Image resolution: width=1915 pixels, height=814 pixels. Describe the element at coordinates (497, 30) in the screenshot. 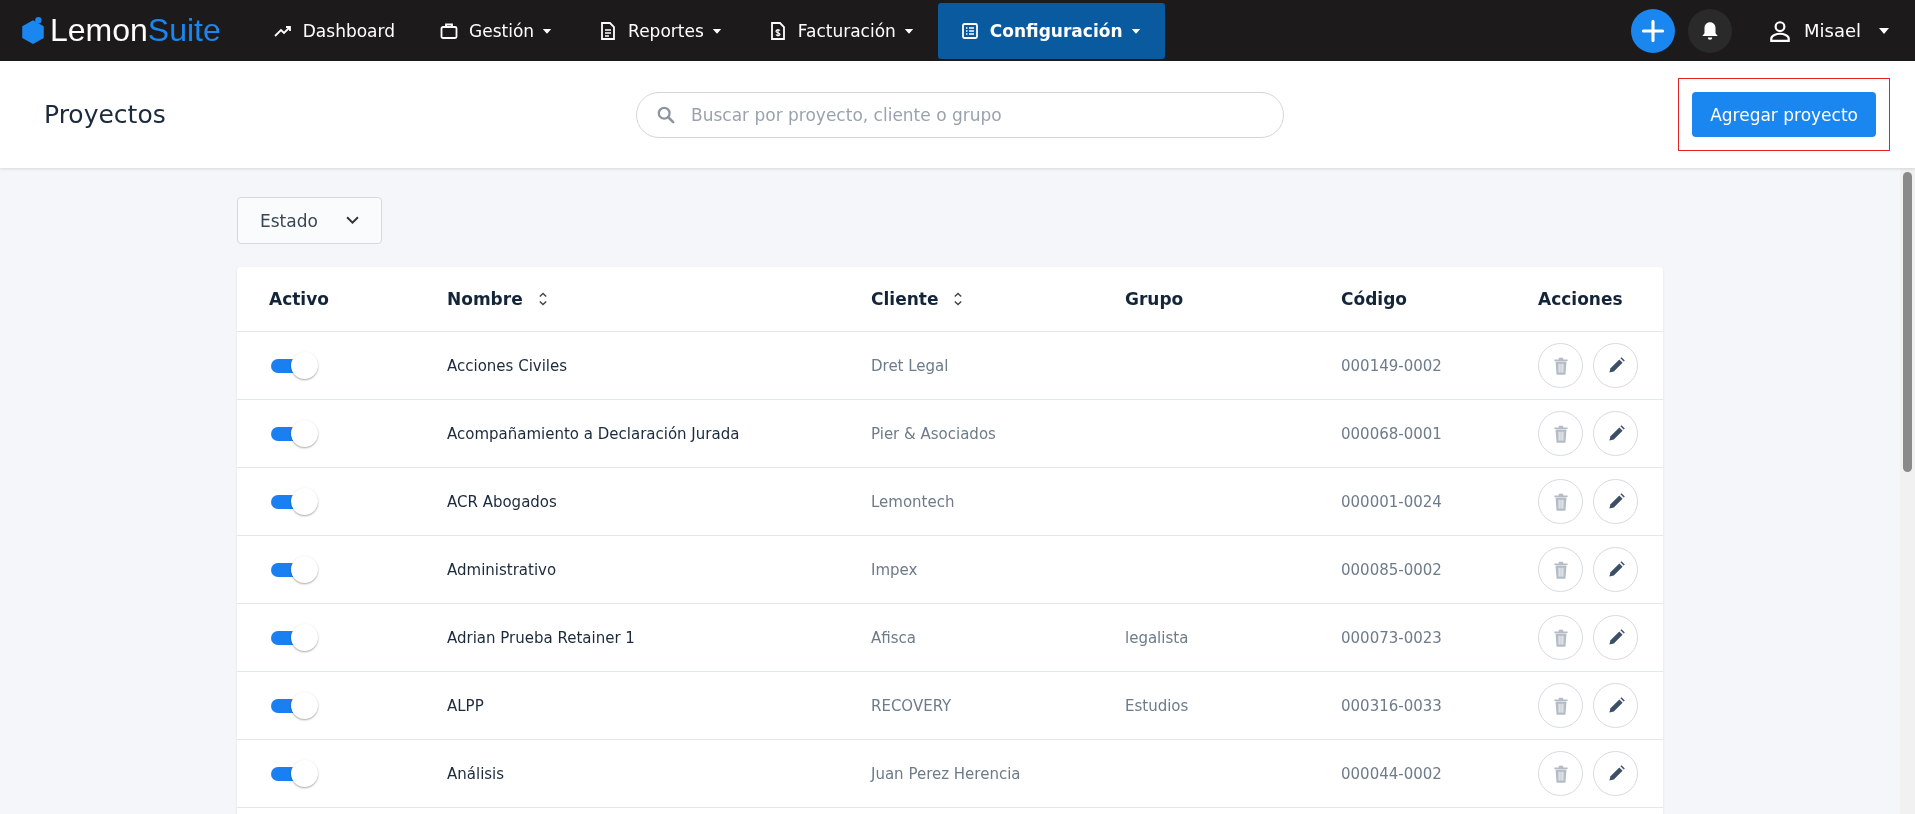

I see `nav-menu-item: Gestión` at that location.